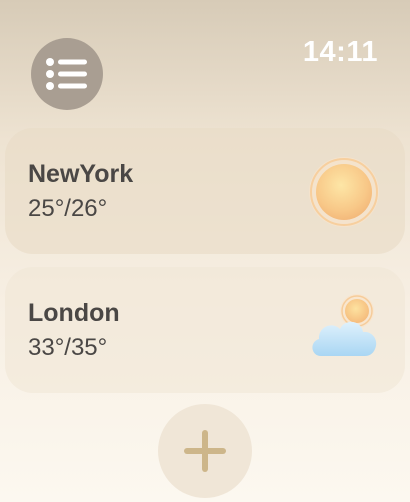 The image size is (410, 502). I want to click on plus-icon, so click(205, 451).